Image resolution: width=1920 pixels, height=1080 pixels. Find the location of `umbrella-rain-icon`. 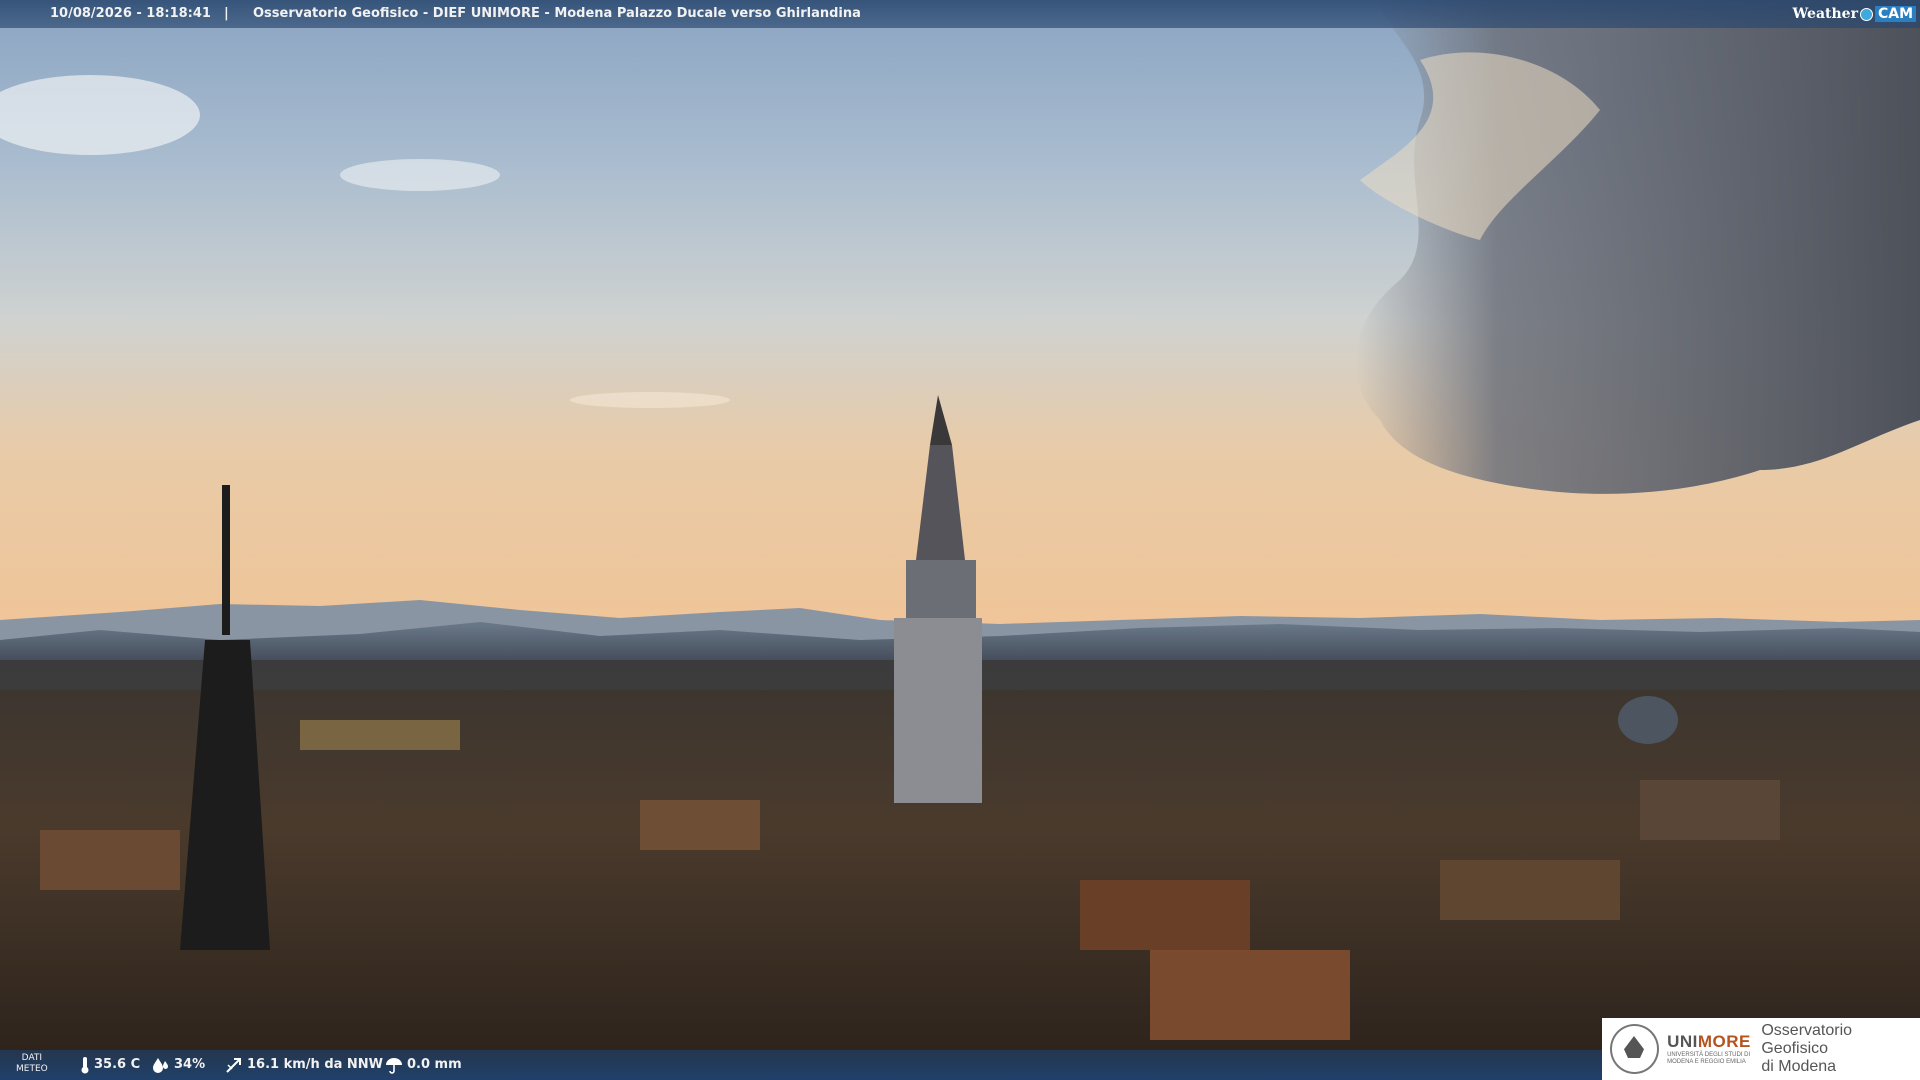

umbrella-rain-icon is located at coordinates (394, 1066).